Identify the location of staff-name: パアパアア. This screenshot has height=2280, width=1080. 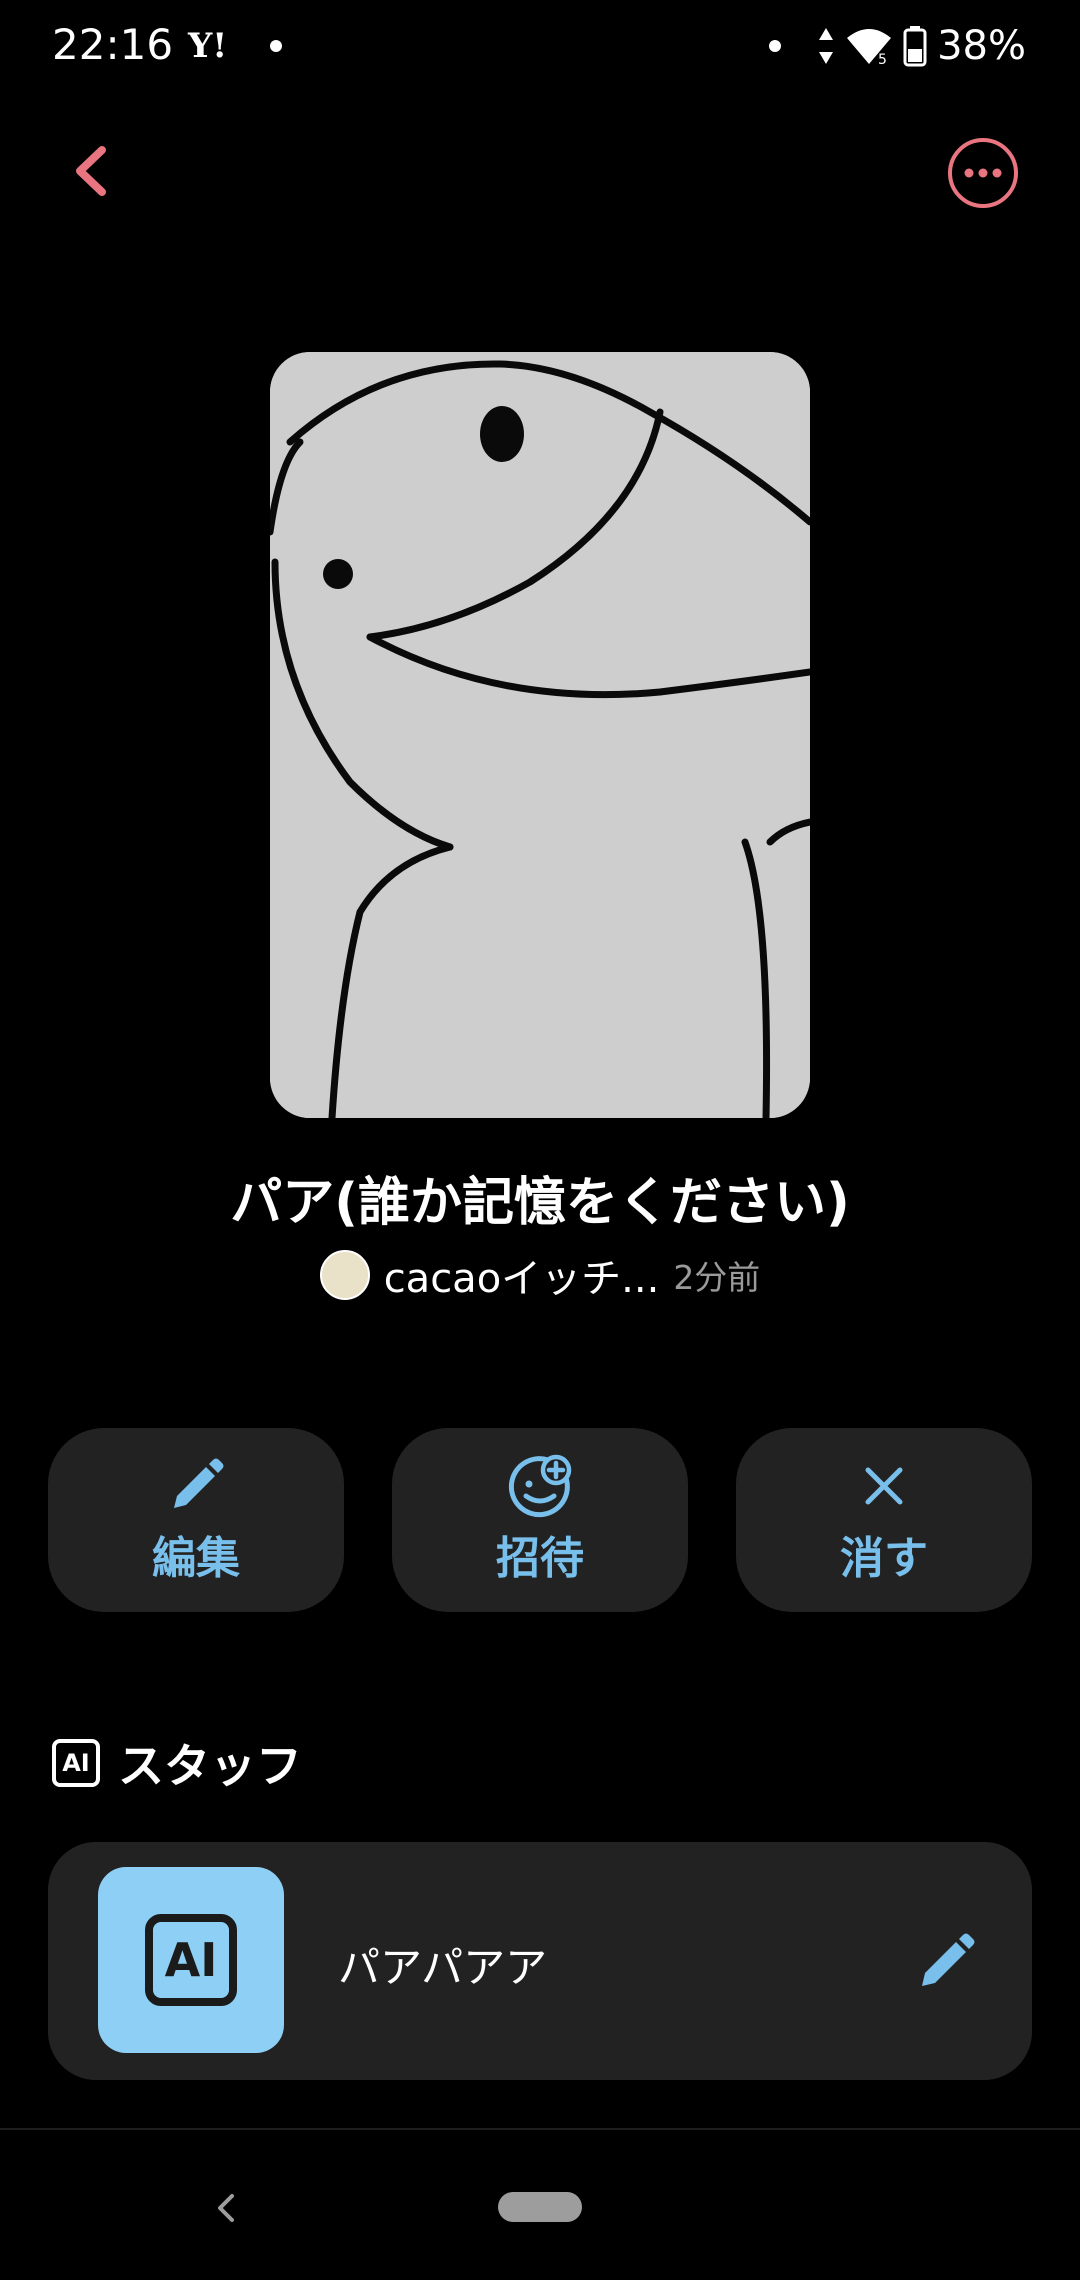
(443, 1967).